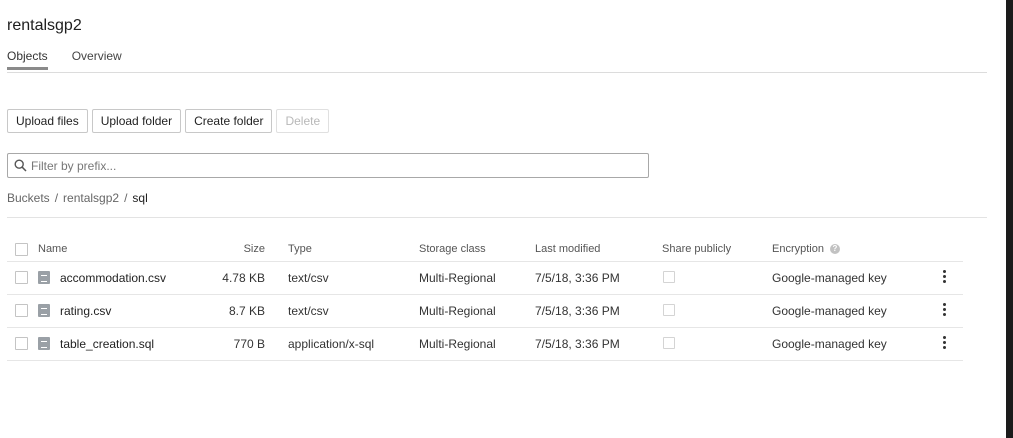 The width and height of the screenshot is (1013, 438). I want to click on breadcrumb-buckets: Buckets, so click(28, 198).